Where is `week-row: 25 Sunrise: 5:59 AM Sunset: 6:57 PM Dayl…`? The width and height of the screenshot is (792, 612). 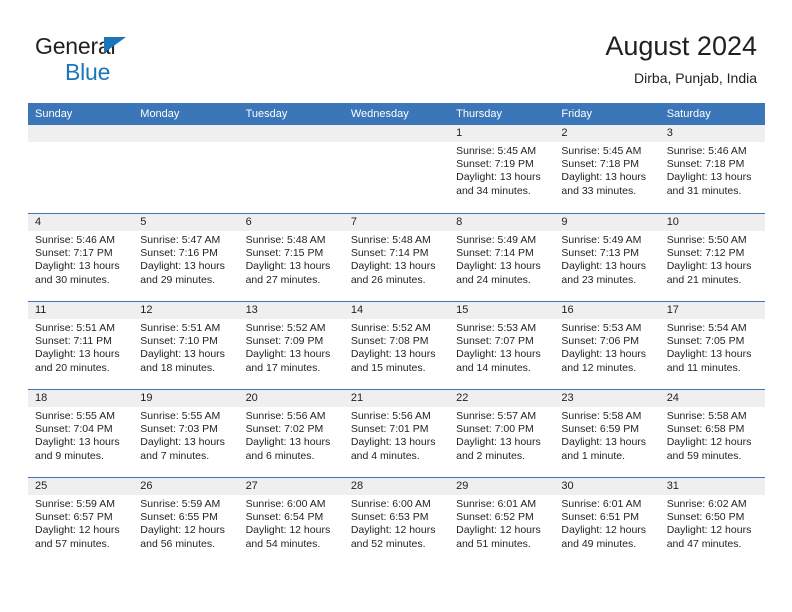
week-row: 25 Sunrise: 5:59 AM Sunset: 6:57 PM Dayl… is located at coordinates (396, 521).